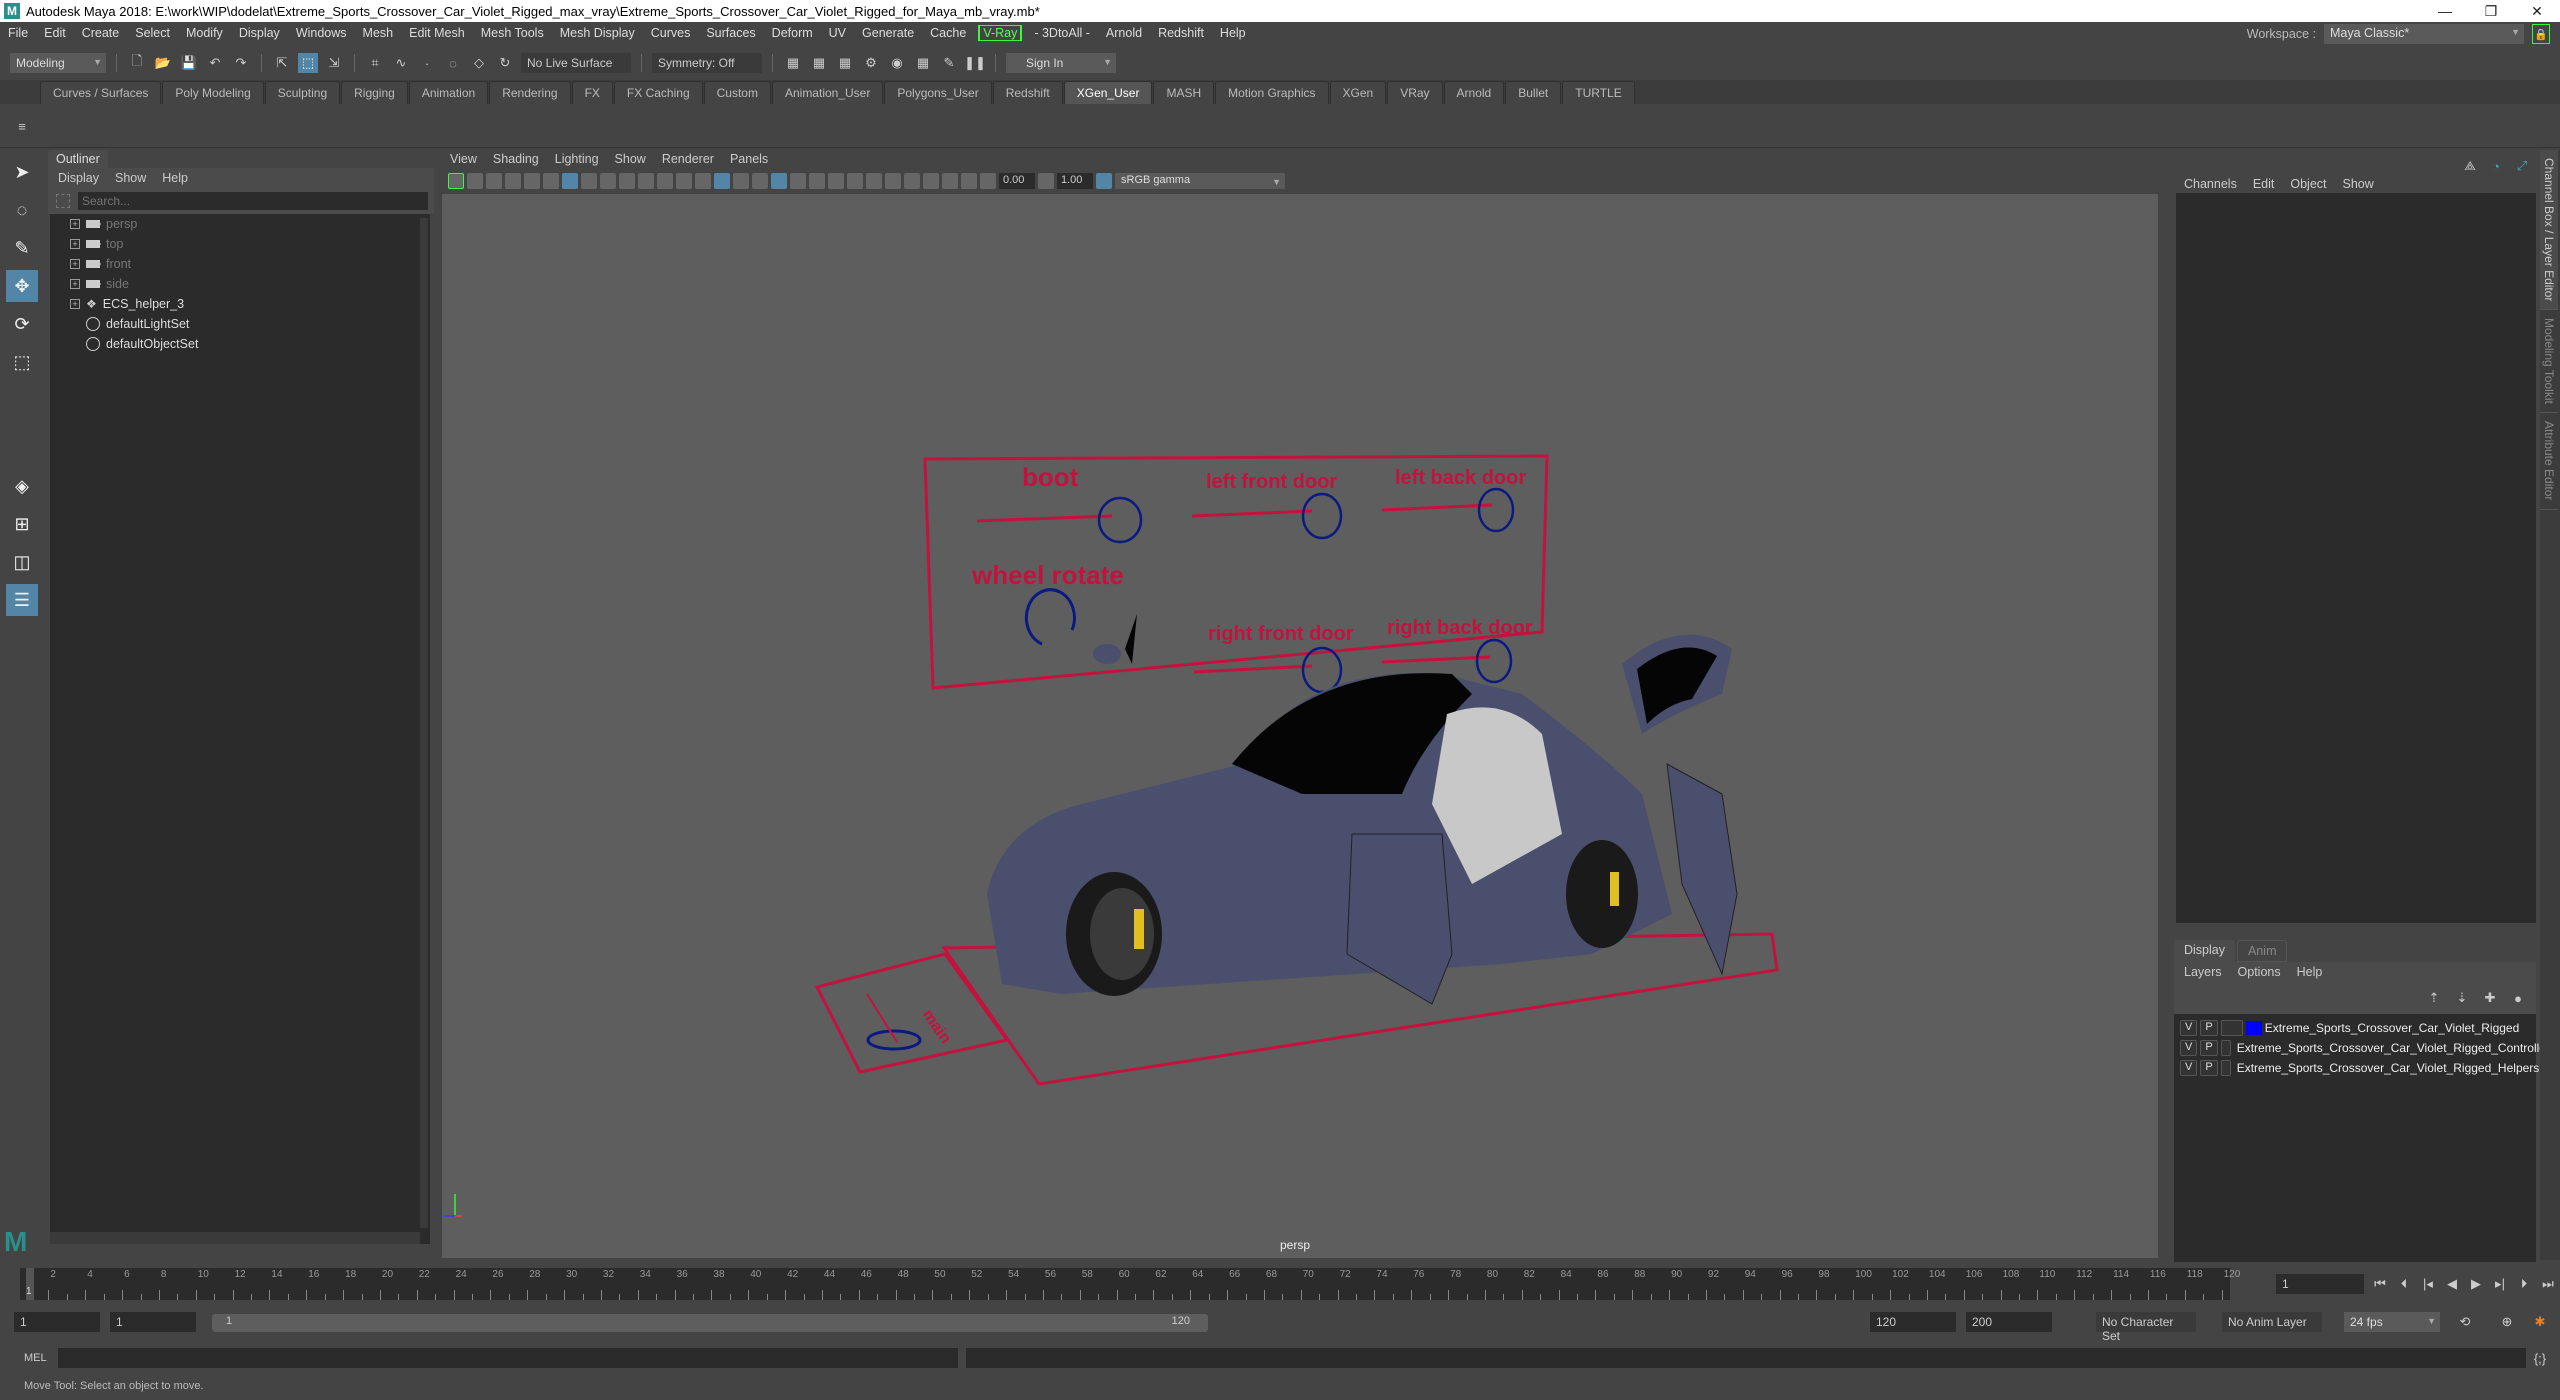  I want to click on step-forward-key-icon: ▸|, so click(2500, 1284).